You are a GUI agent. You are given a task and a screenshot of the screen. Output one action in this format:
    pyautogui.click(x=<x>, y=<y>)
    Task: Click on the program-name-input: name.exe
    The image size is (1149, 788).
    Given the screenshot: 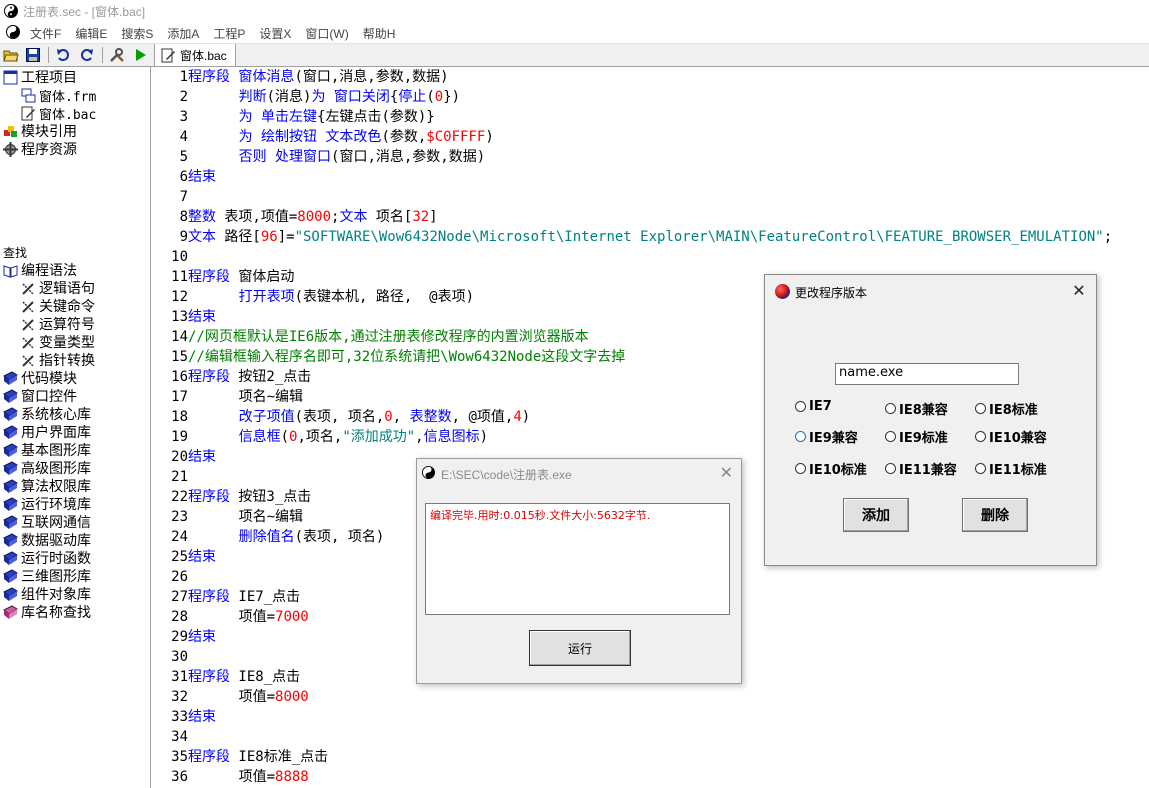 What is the action you would take?
    pyautogui.click(x=927, y=374)
    